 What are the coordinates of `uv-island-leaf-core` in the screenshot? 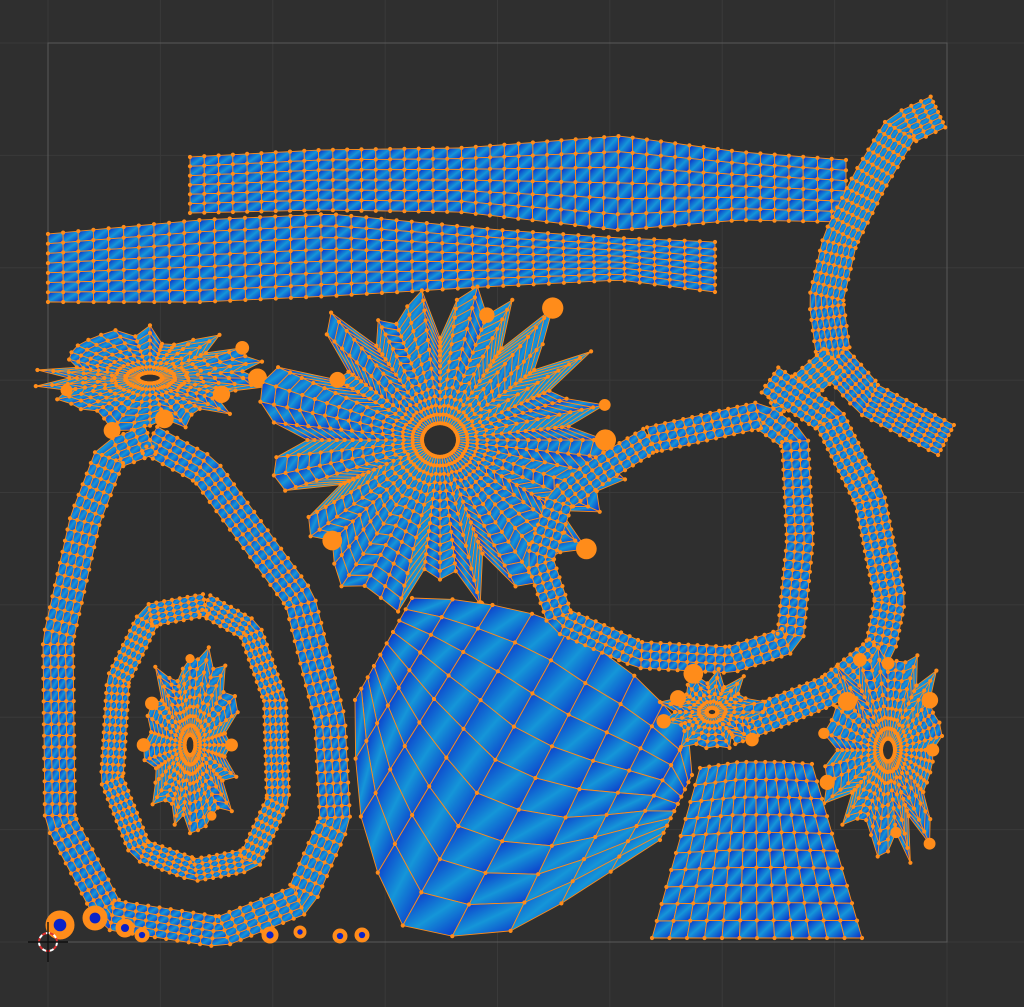 It's located at (188, 740).